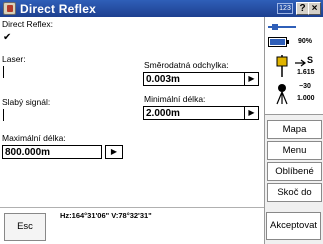 The height and width of the screenshot is (244, 323). Describe the element at coordinates (175, 99) in the screenshot. I see `min-length-label: Minimální délka:` at that location.